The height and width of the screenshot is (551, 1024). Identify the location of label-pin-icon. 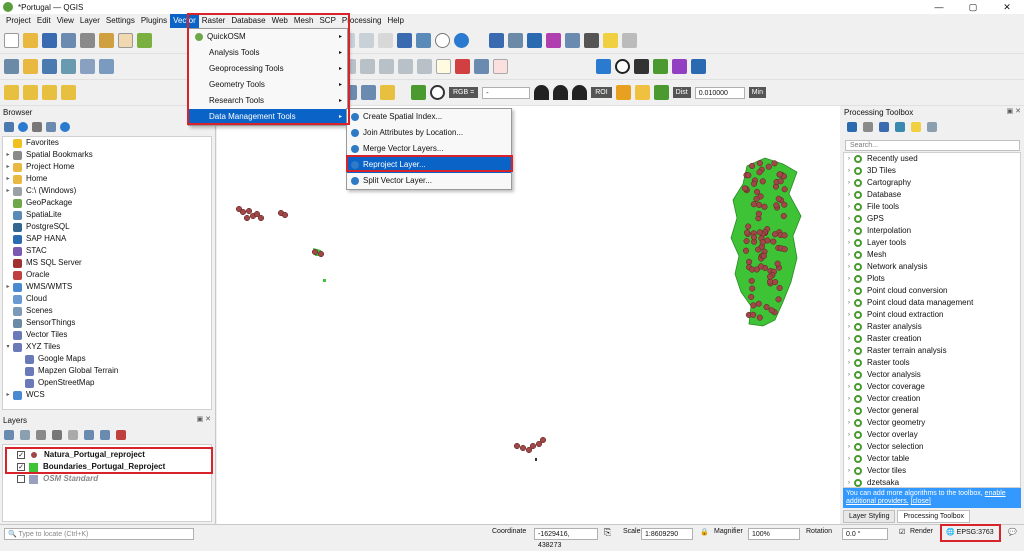
(462, 66).